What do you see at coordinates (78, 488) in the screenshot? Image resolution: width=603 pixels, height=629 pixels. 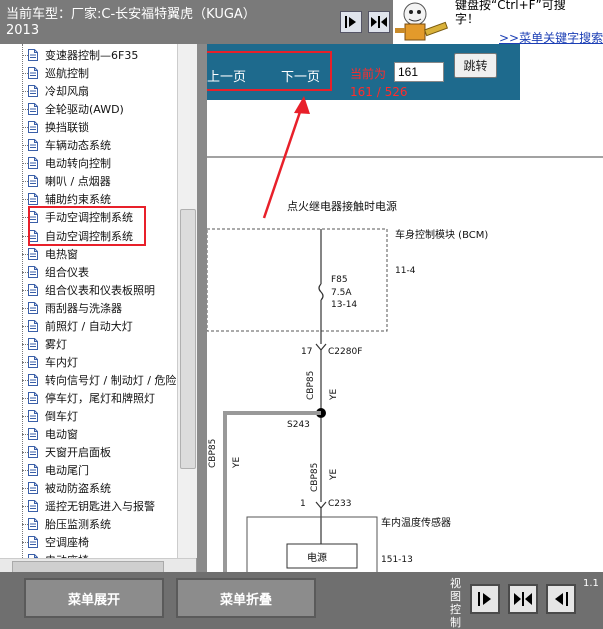 I see `tree-item-label: 被动防盗系统` at bounding box center [78, 488].